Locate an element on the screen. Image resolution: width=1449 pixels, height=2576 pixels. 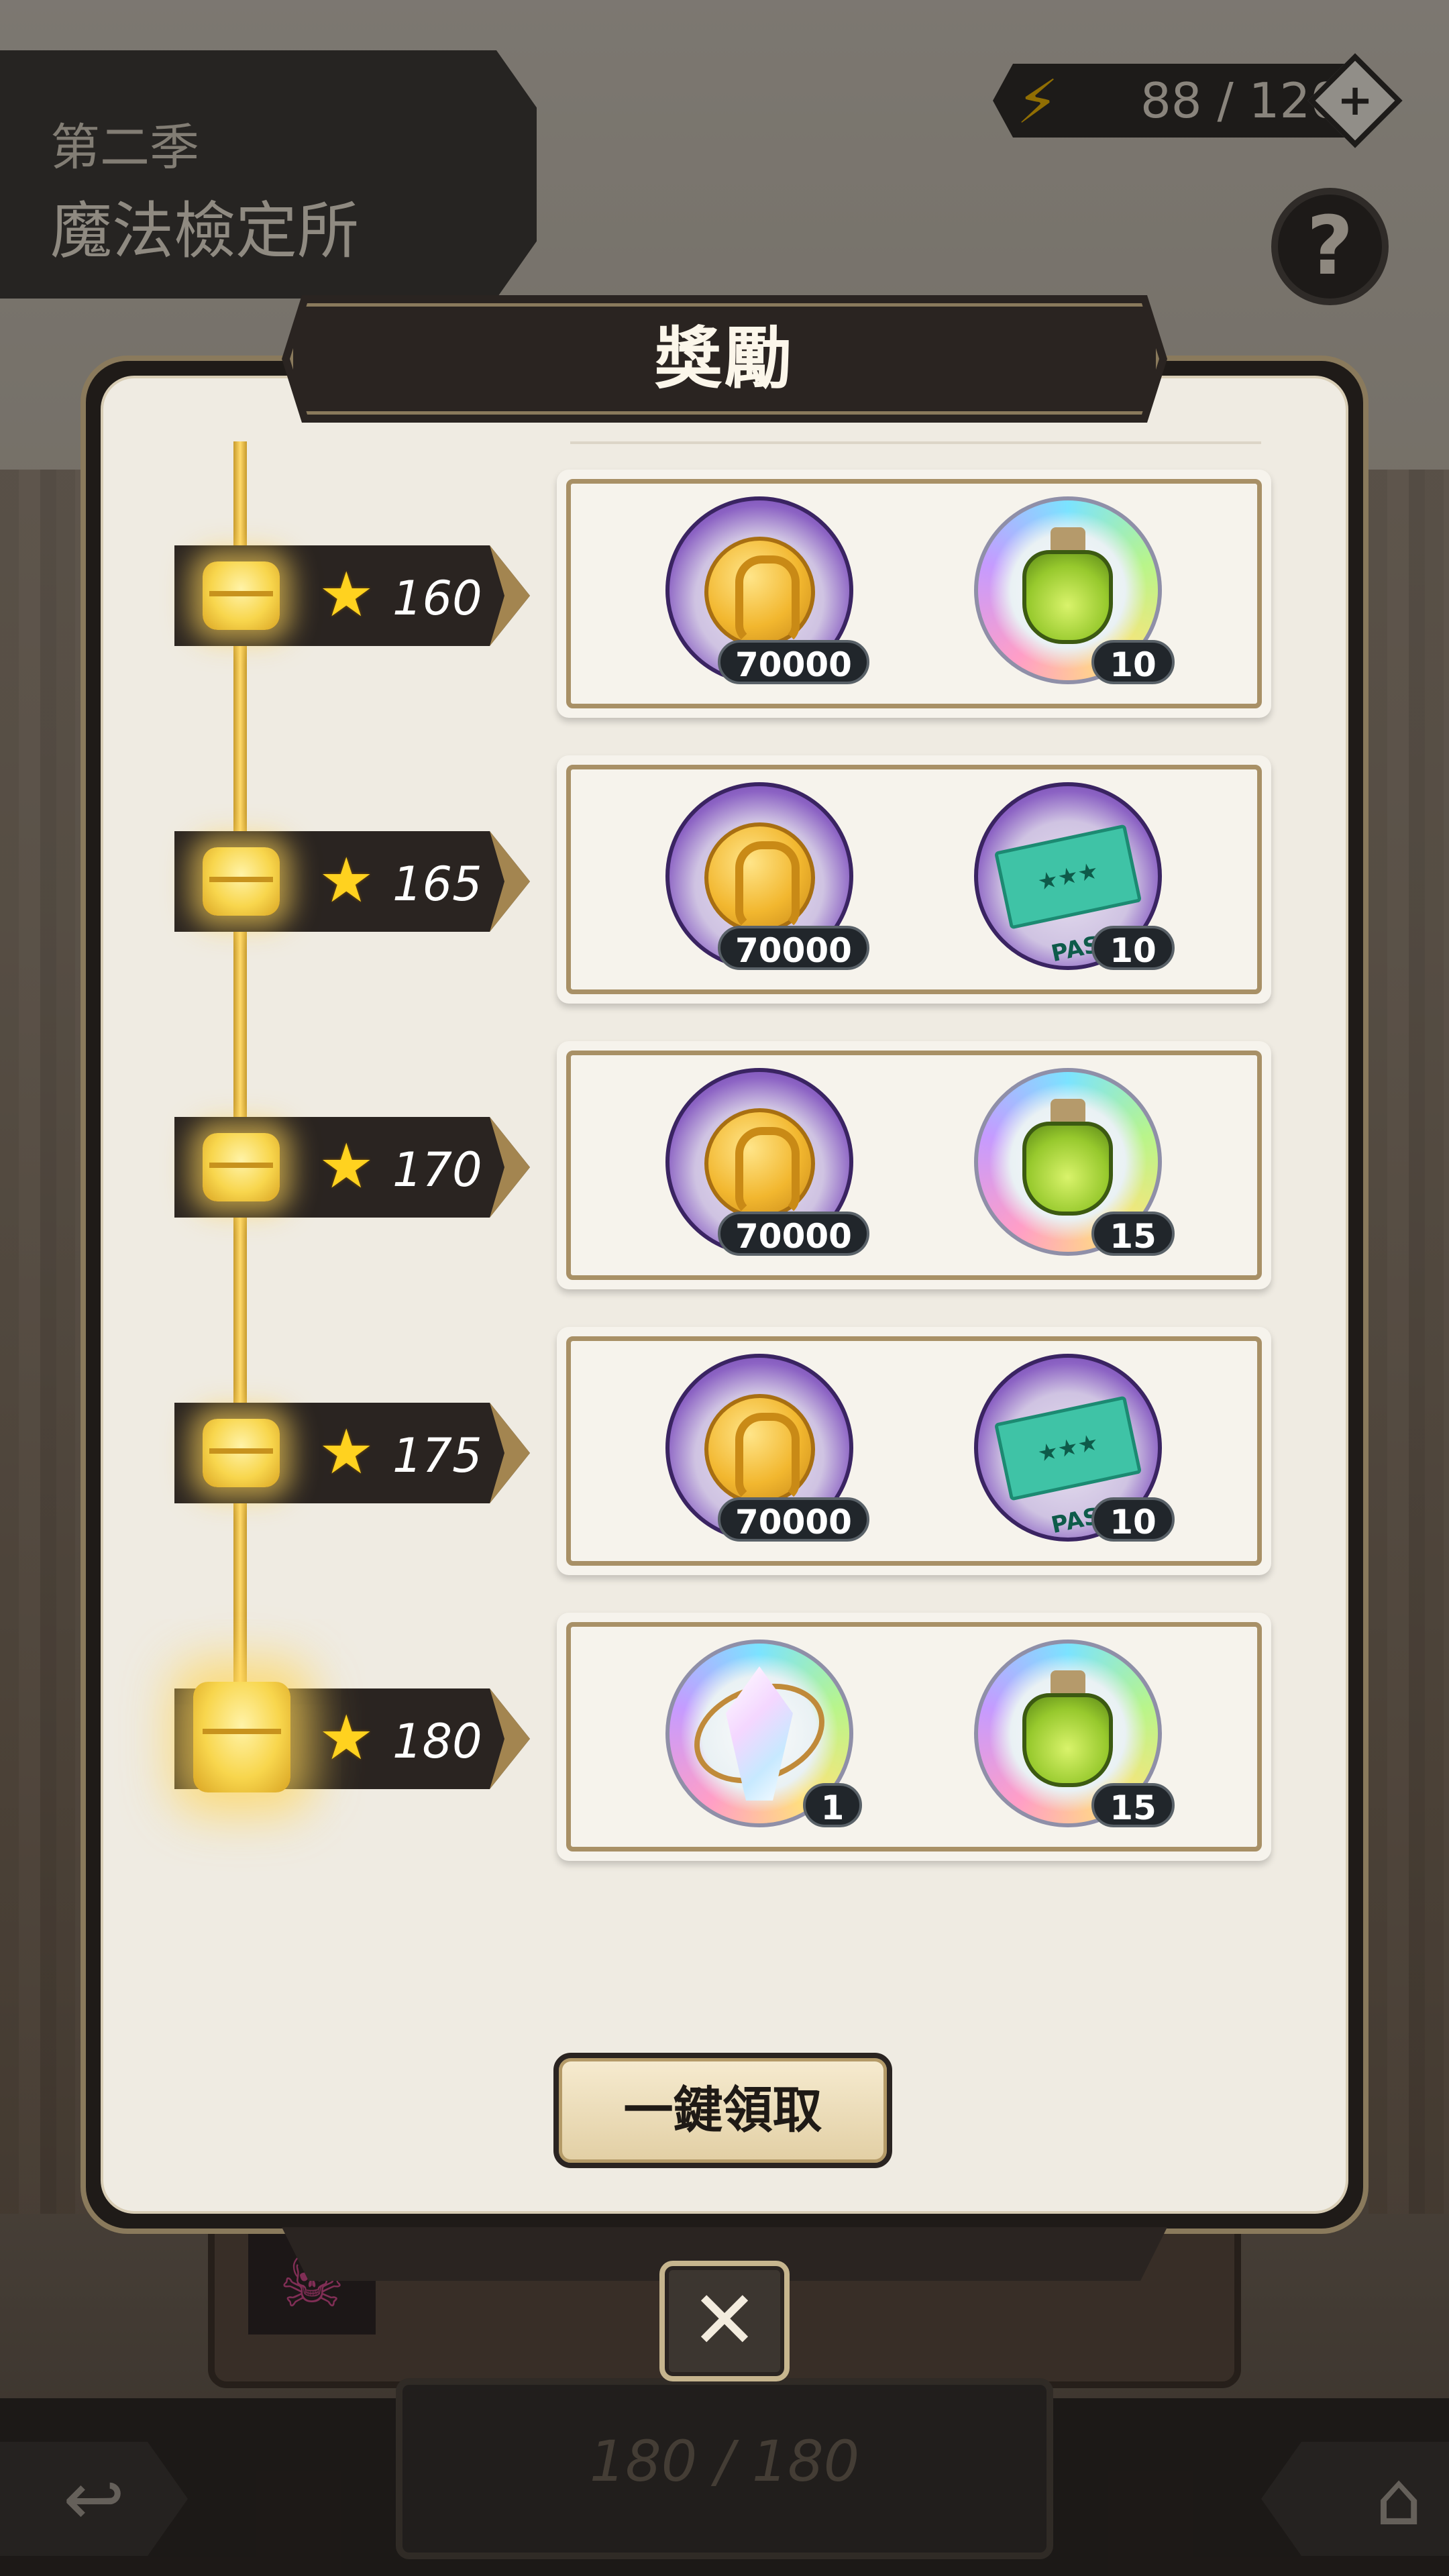
milestone-tag: ★ 175 is located at coordinates (352, 1453).